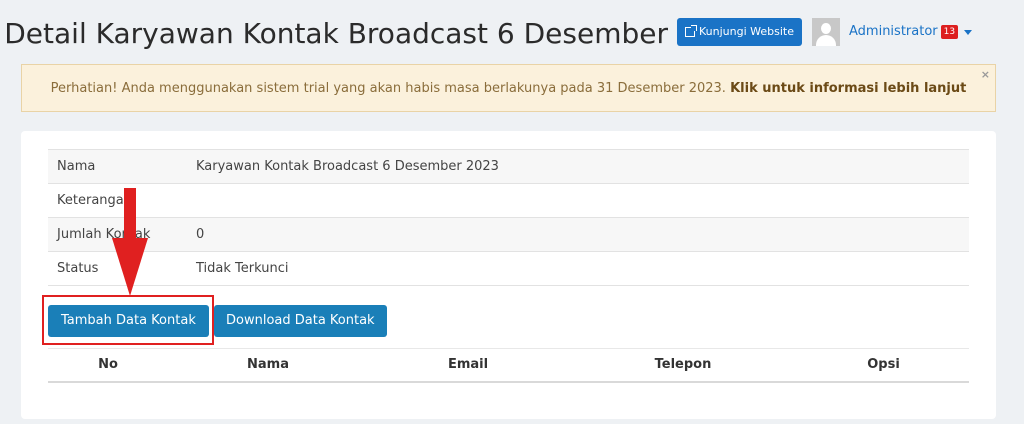 This screenshot has width=1024, height=424. Describe the element at coordinates (104, 234) in the screenshot. I see `detail-label: Jumlah Kontak` at that location.